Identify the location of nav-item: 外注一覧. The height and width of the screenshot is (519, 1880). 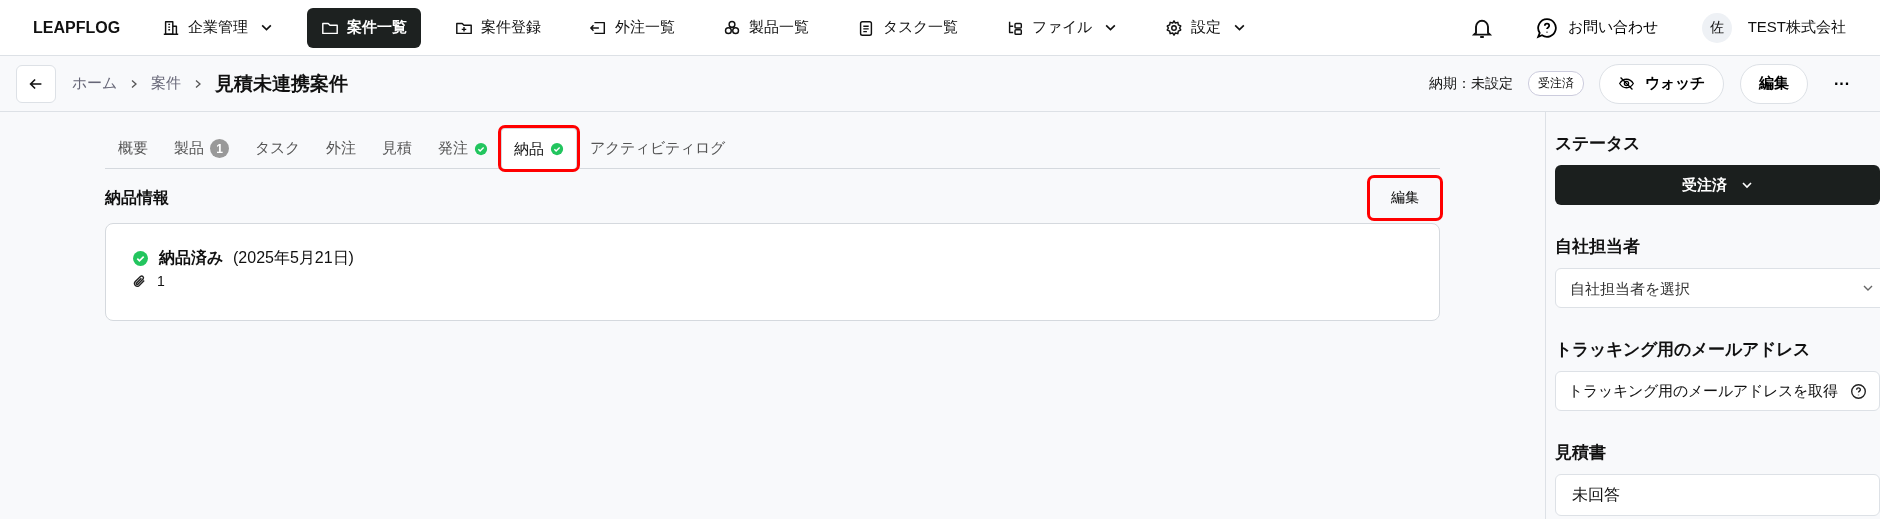
(632, 27).